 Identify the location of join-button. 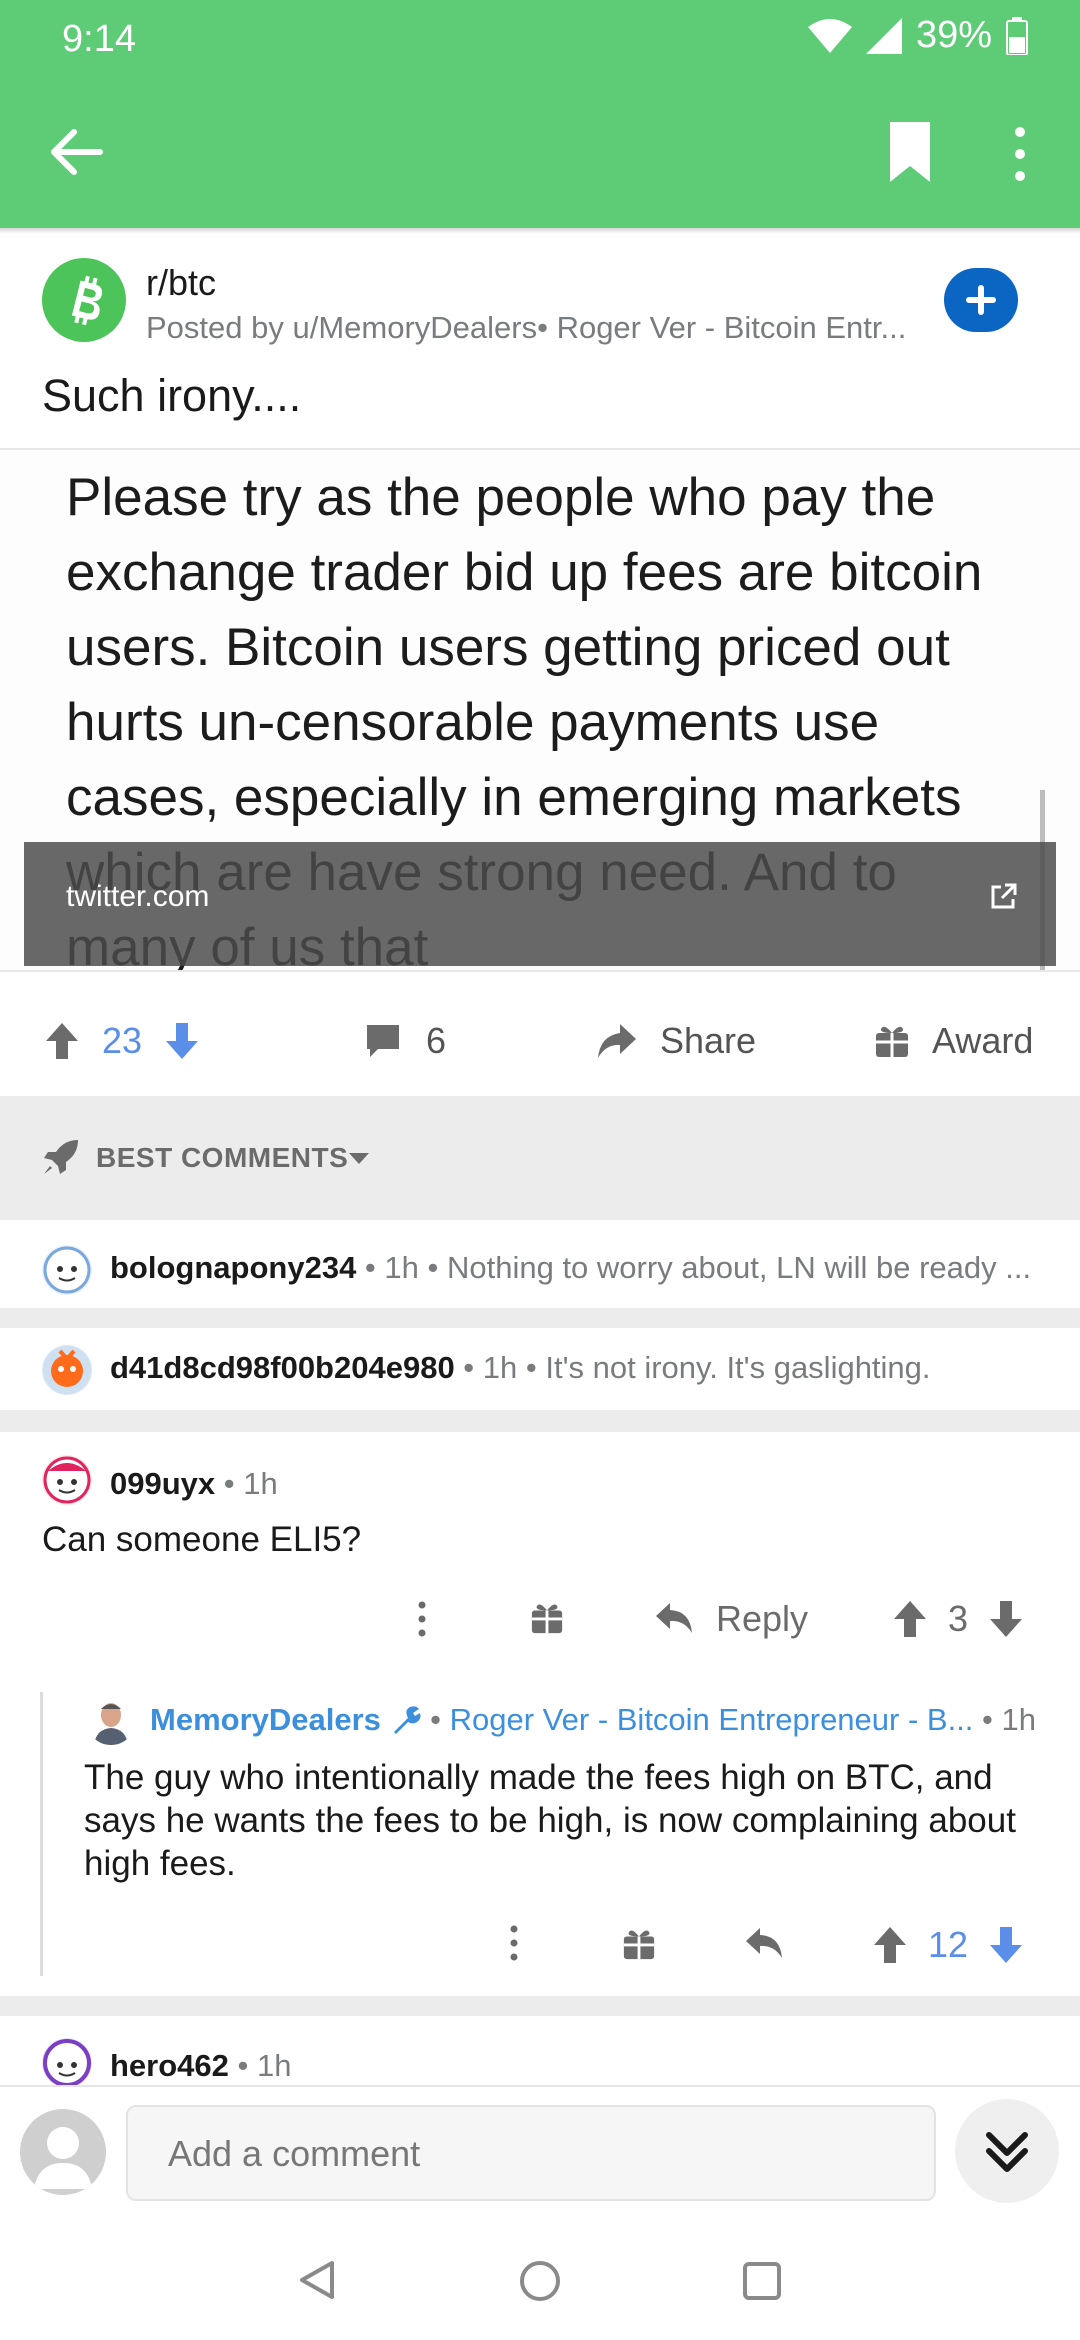
(981, 300).